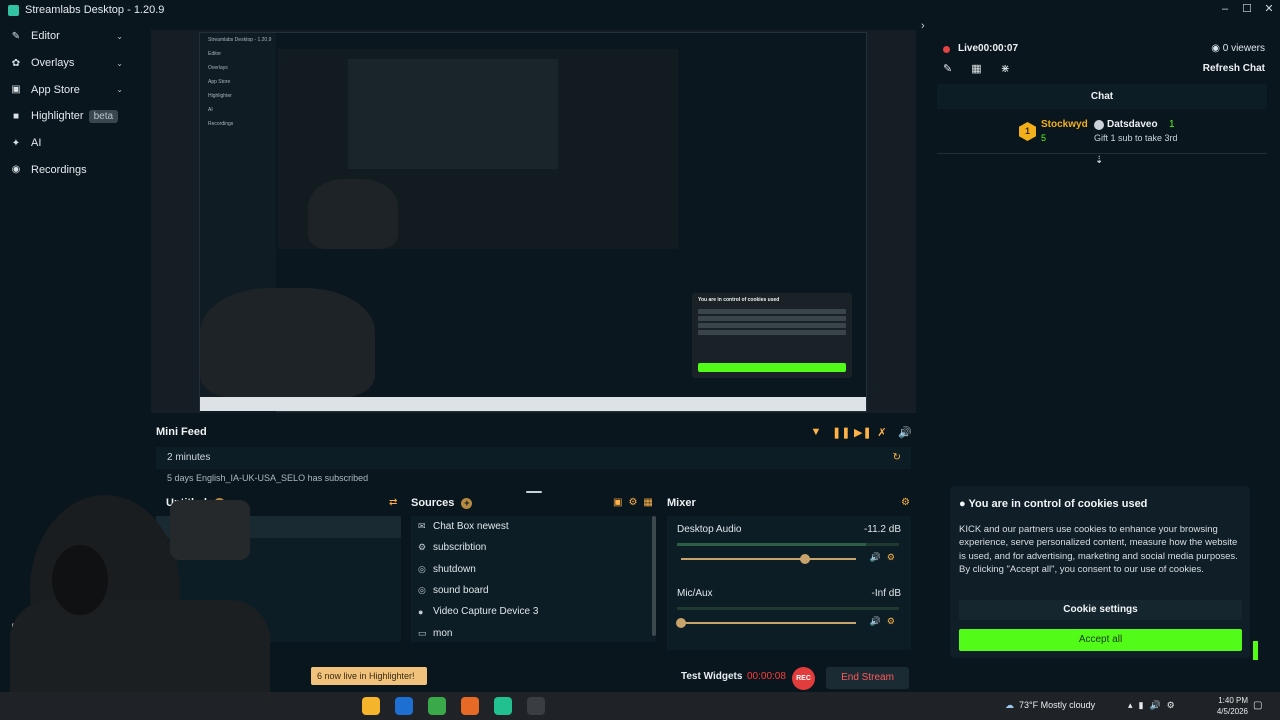 This screenshot has width=1280, height=720. Describe the element at coordinates (533, 404) in the screenshot. I see `nested-taskbar` at that location.